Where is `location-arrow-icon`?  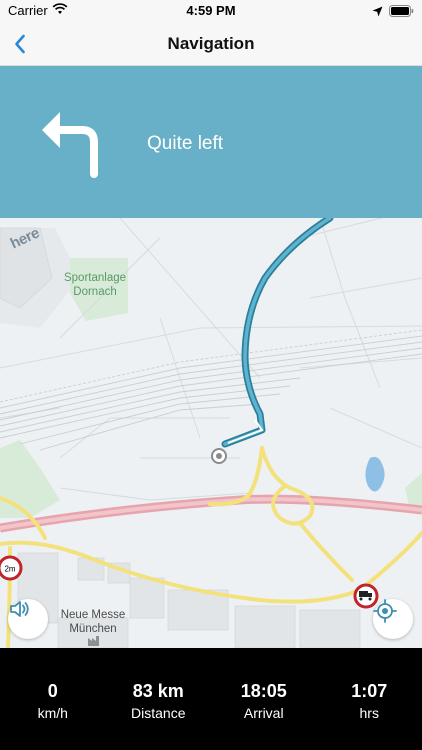 location-arrow-icon is located at coordinates (377, 13).